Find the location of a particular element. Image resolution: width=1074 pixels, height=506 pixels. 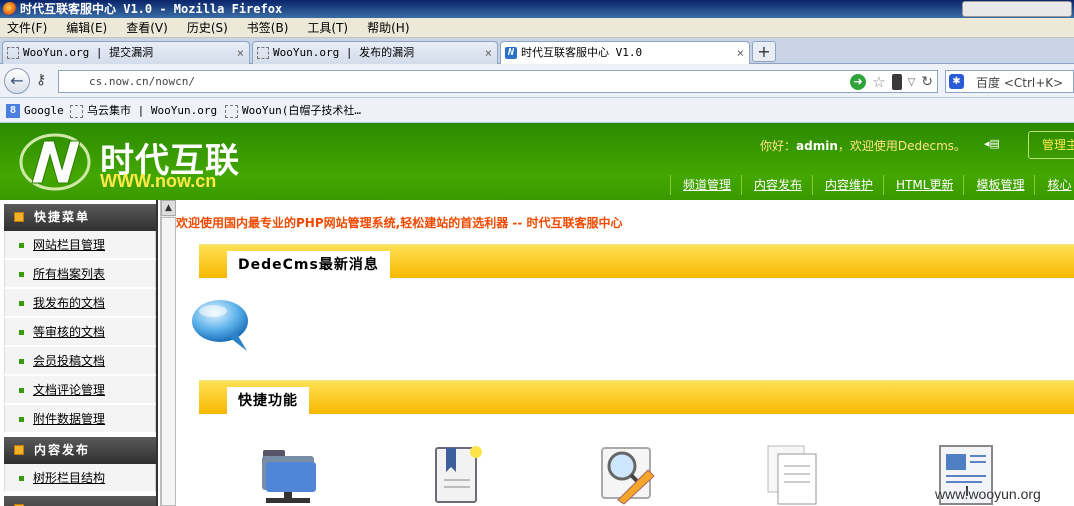

menu-toggle-icon: ◂▤ is located at coordinates (992, 143).